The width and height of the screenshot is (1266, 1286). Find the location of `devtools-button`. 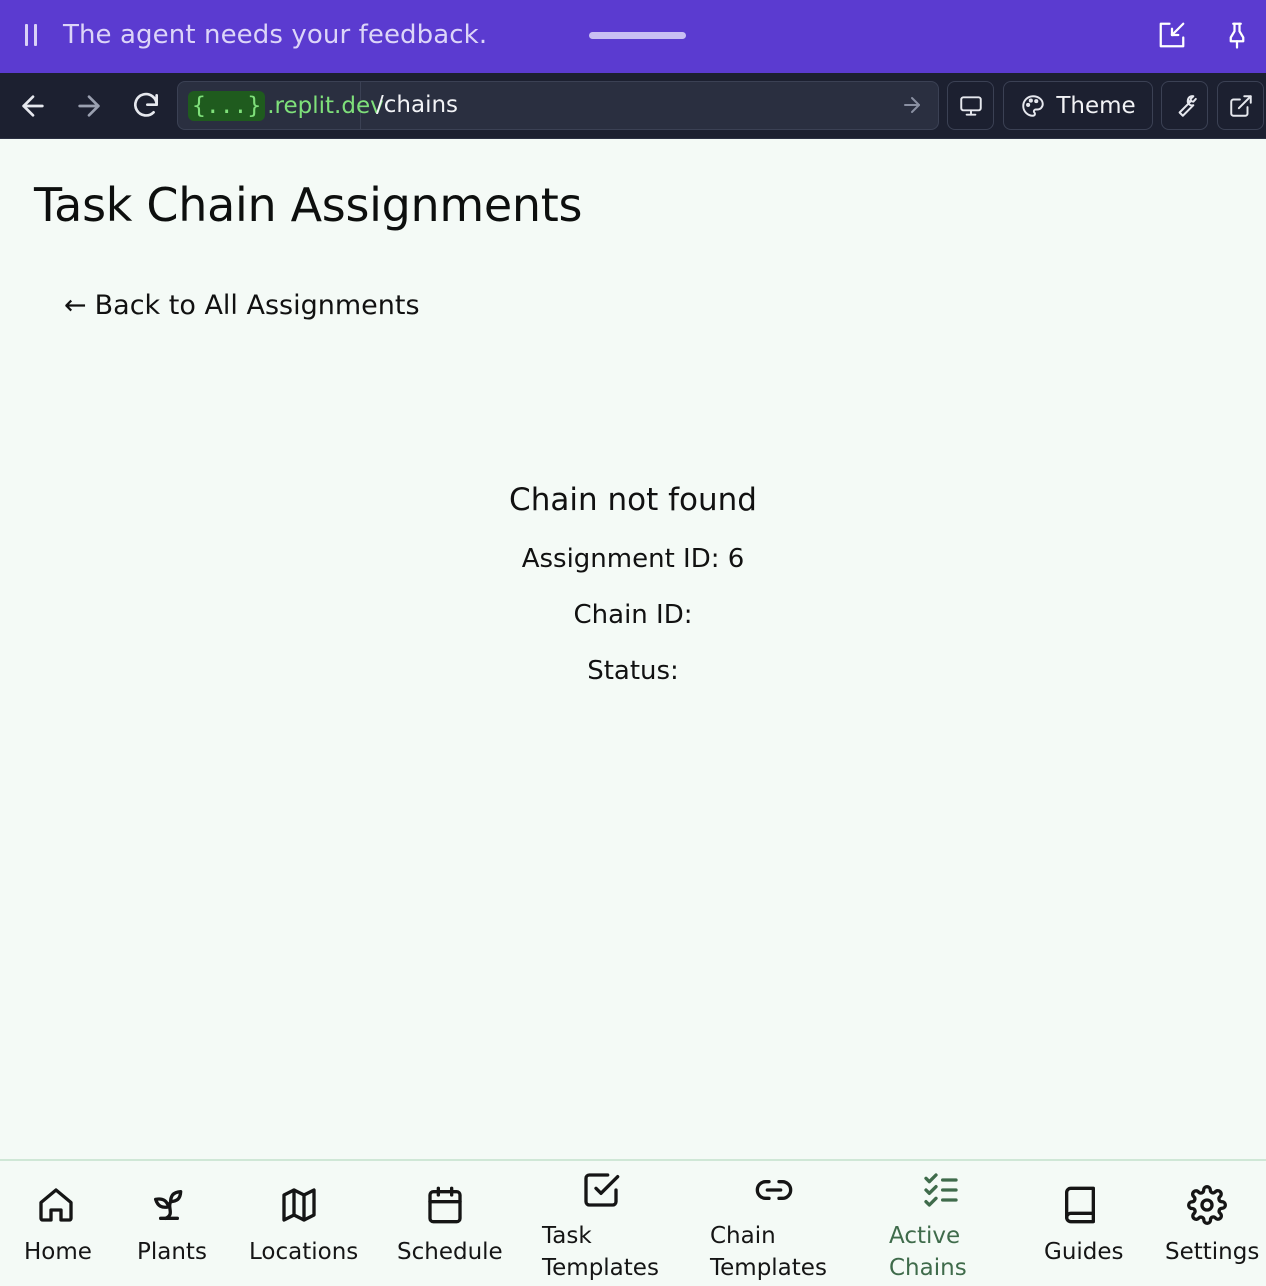

devtools-button is located at coordinates (1184, 105).